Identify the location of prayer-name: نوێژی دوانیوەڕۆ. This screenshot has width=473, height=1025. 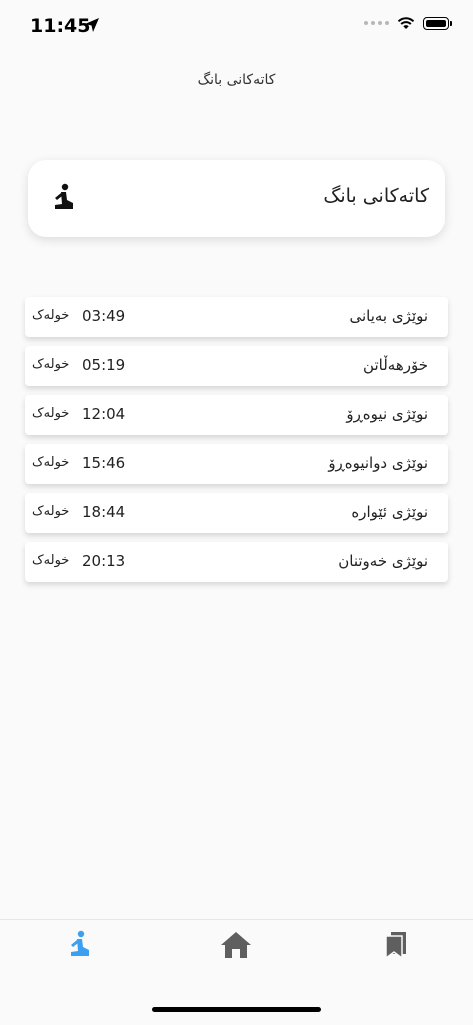
(378, 463).